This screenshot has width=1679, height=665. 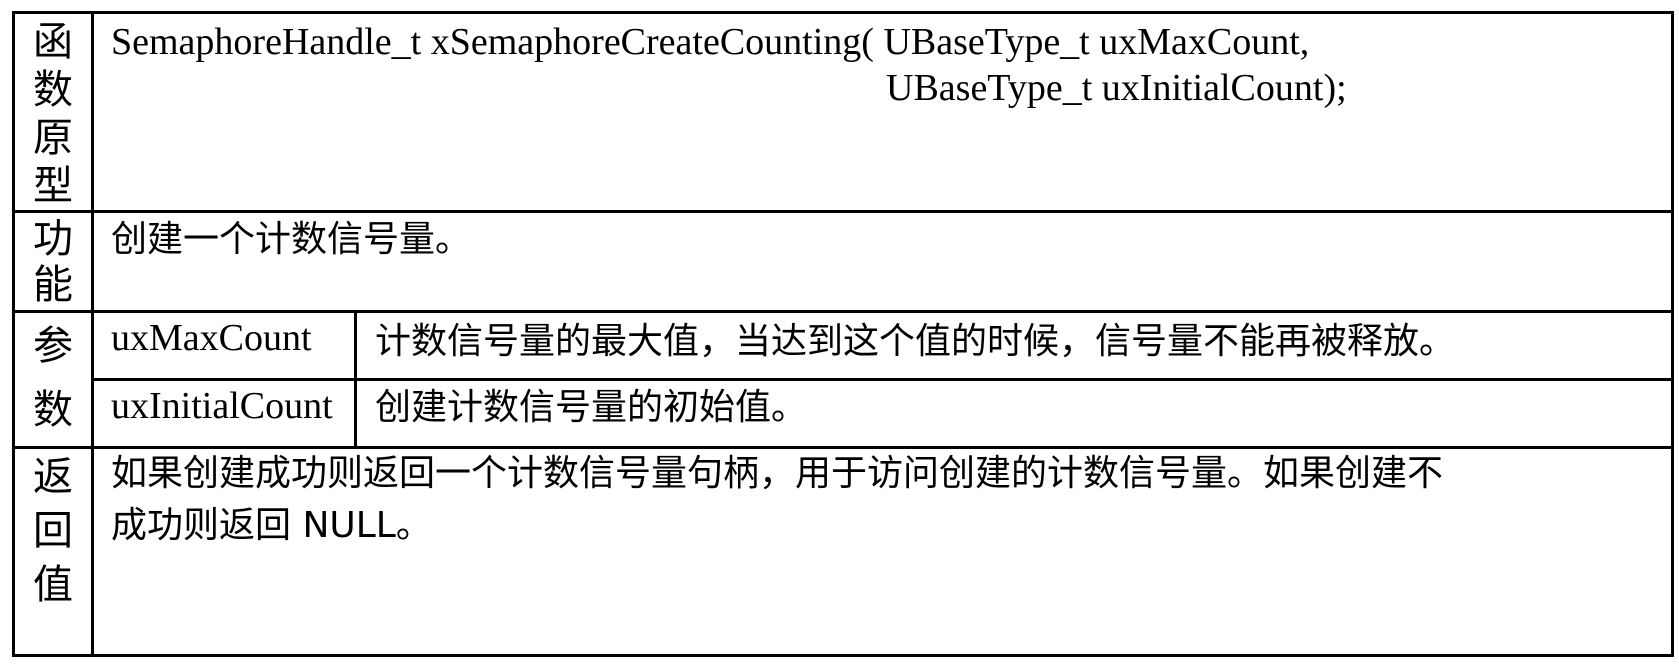 I want to click on function-label: 功能, so click(x=53, y=262).